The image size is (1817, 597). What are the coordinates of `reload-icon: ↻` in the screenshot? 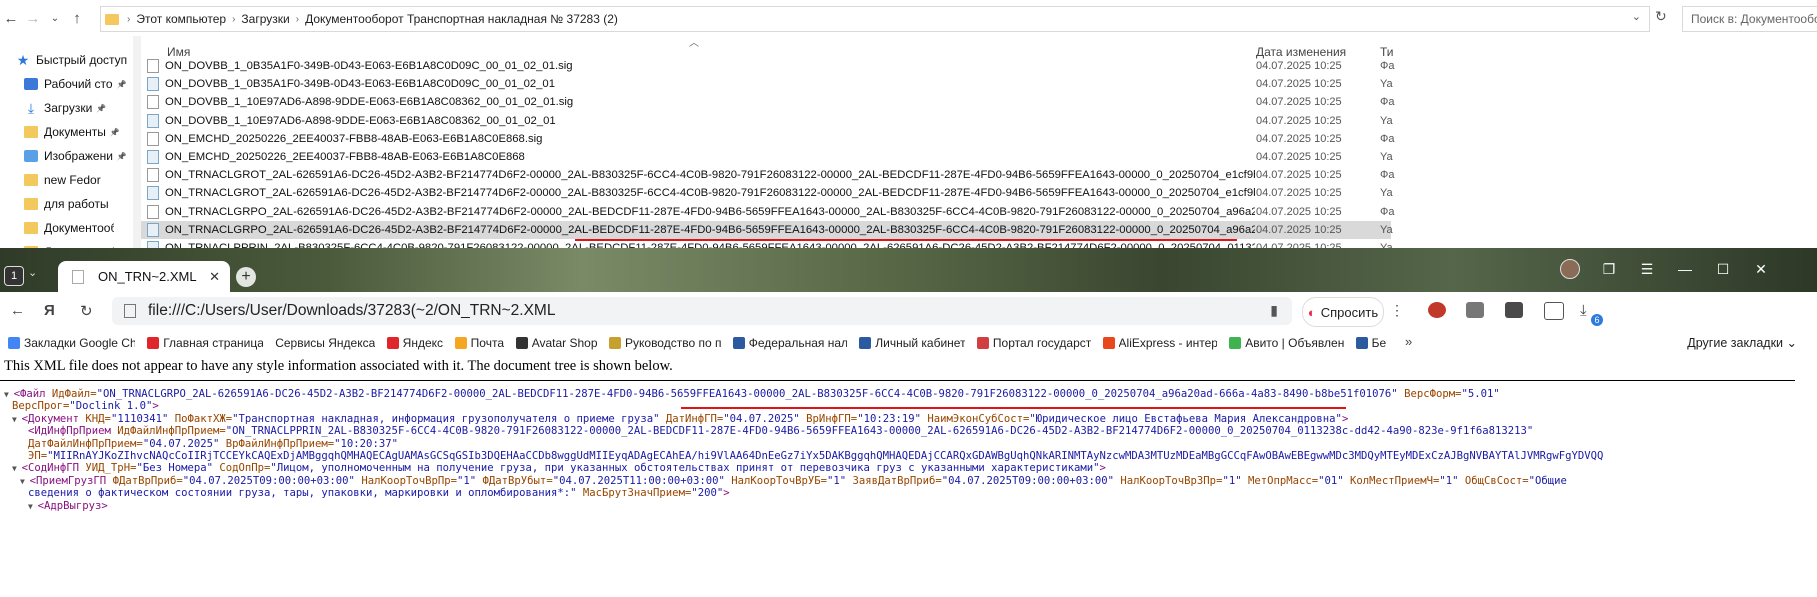 It's located at (86, 311).